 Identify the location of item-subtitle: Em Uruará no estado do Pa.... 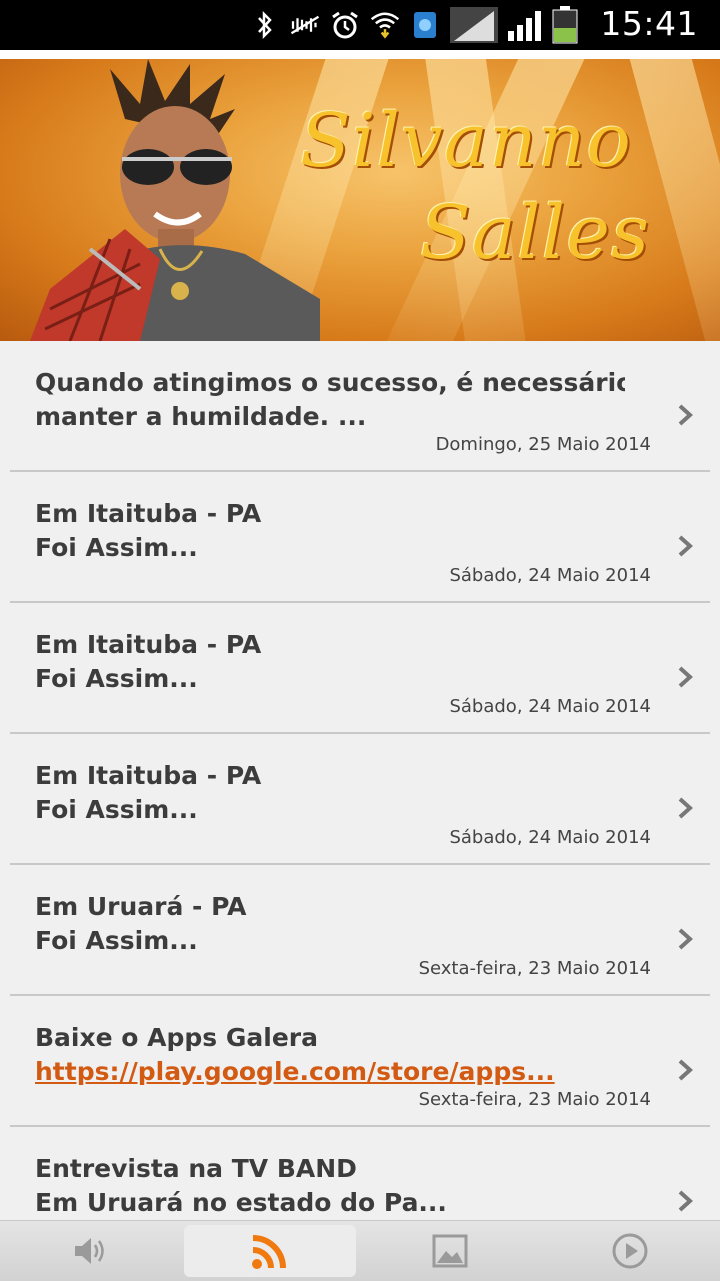
(241, 1202).